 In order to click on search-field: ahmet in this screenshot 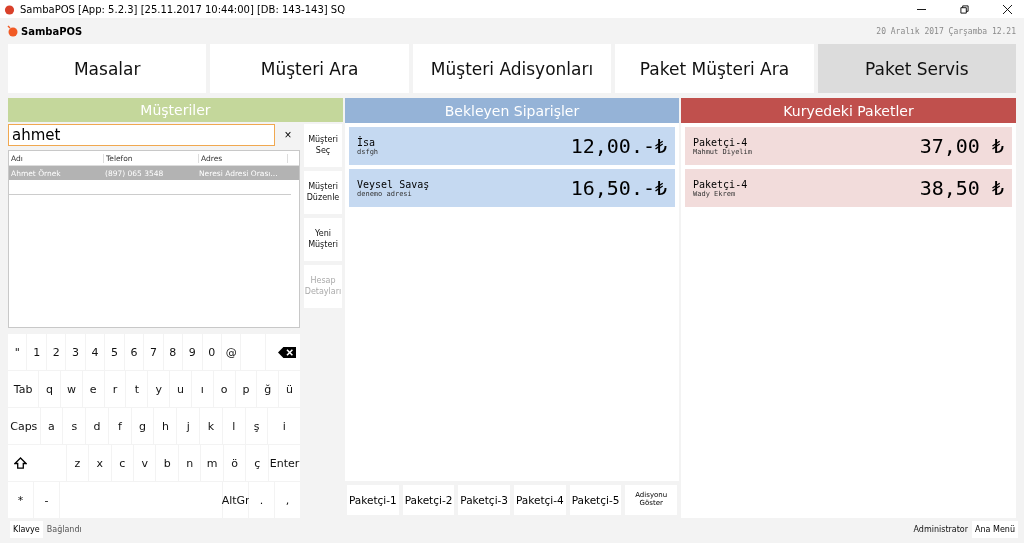, I will do `click(142, 135)`.